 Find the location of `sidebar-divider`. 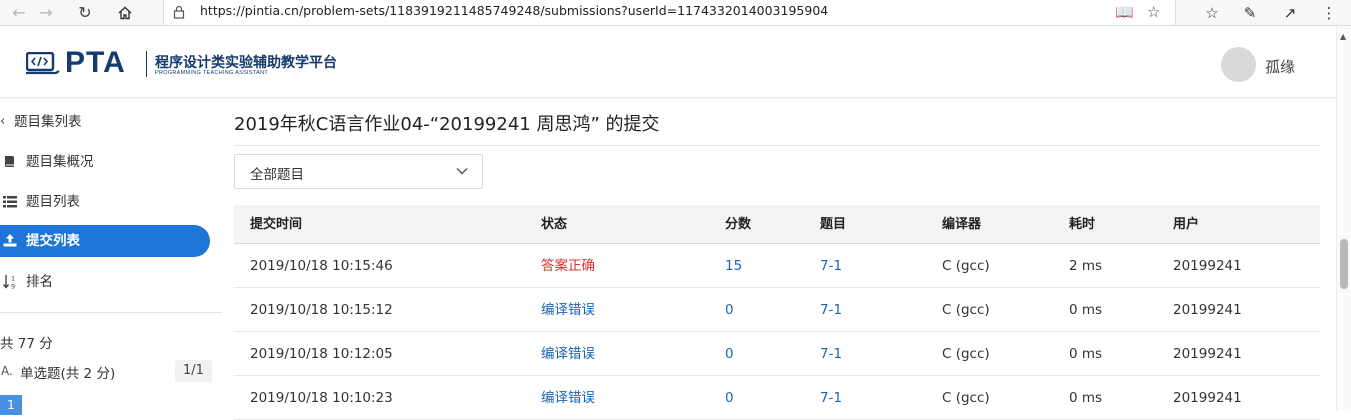

sidebar-divider is located at coordinates (111, 312).